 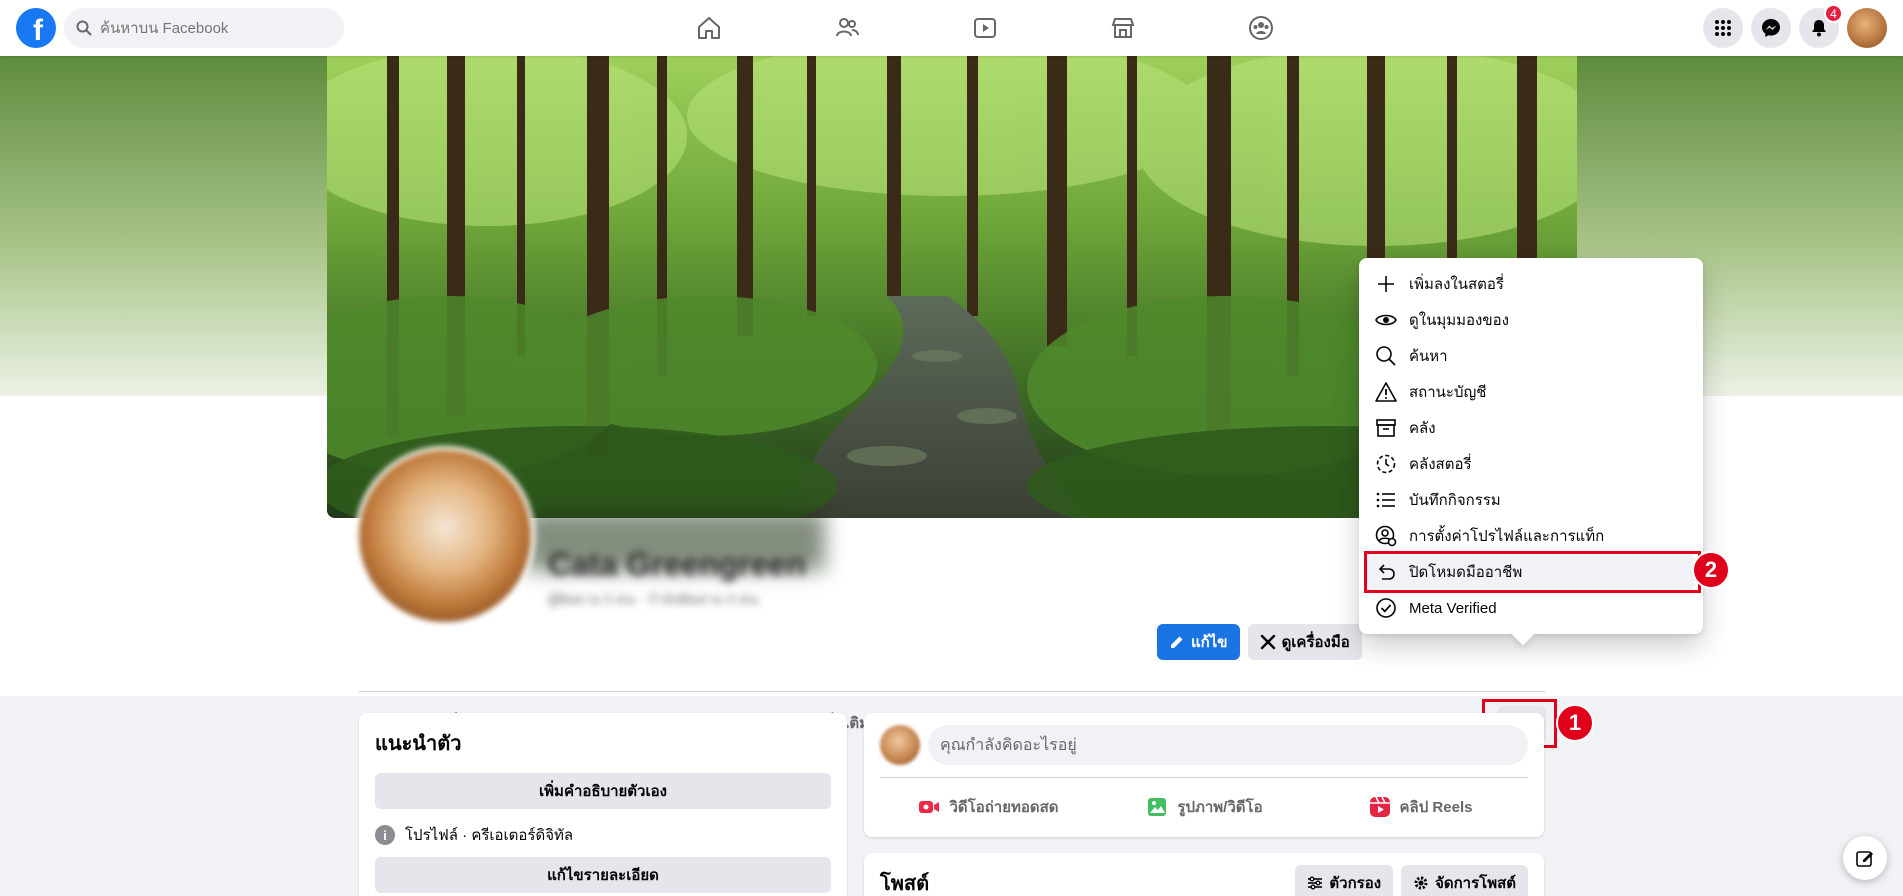 I want to click on photo-icon, so click(x=1157, y=807).